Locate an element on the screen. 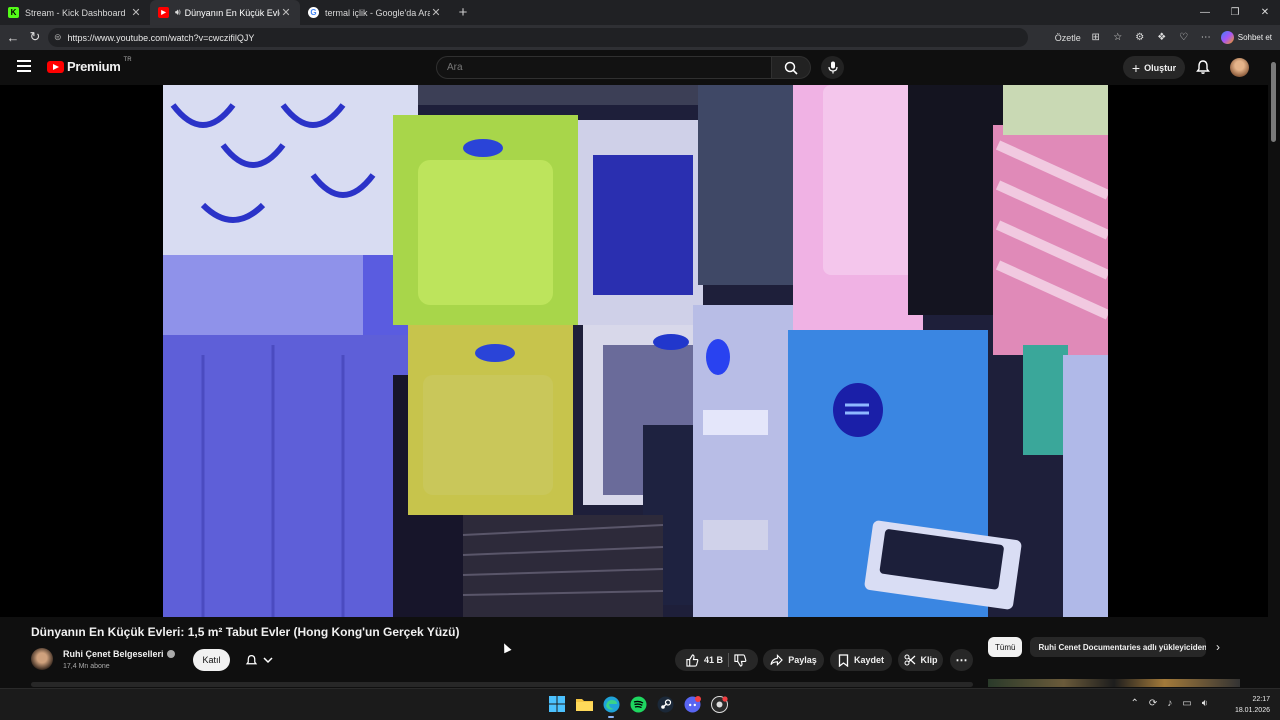  sync-icon: ⟳ is located at coordinates (1153, 703).